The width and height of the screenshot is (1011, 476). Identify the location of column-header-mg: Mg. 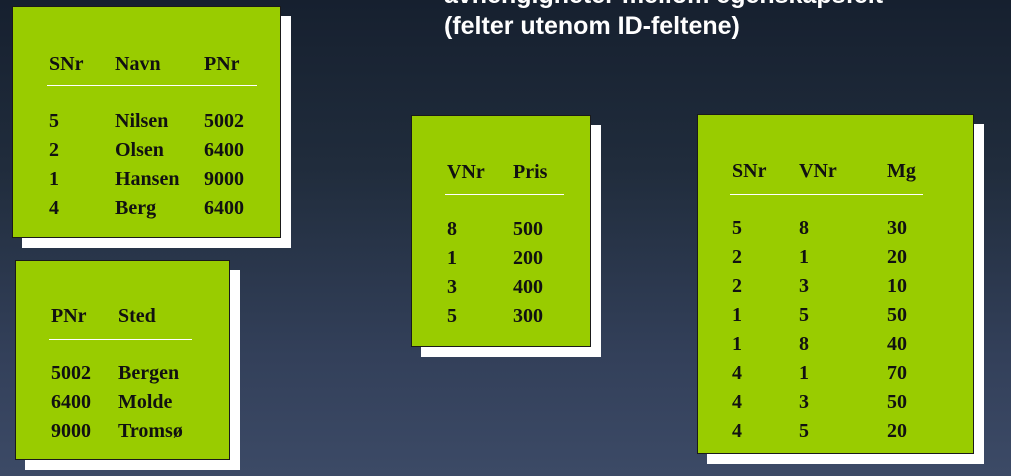
(901, 171).